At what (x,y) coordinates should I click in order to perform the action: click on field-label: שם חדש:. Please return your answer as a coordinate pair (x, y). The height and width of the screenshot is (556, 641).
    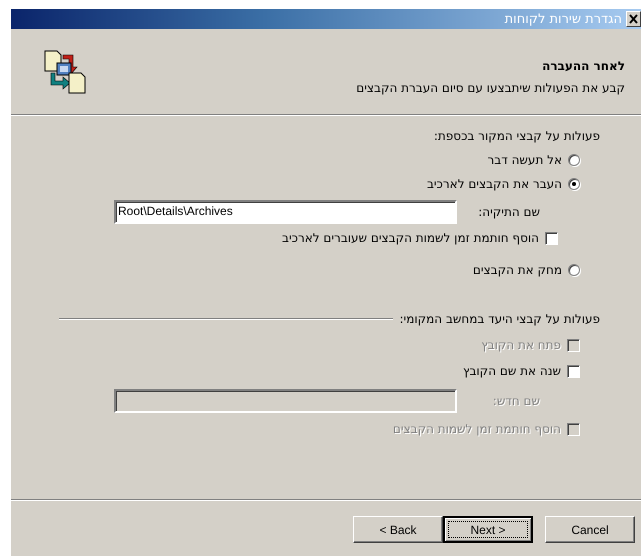
    Looking at the image, I should click on (516, 401).